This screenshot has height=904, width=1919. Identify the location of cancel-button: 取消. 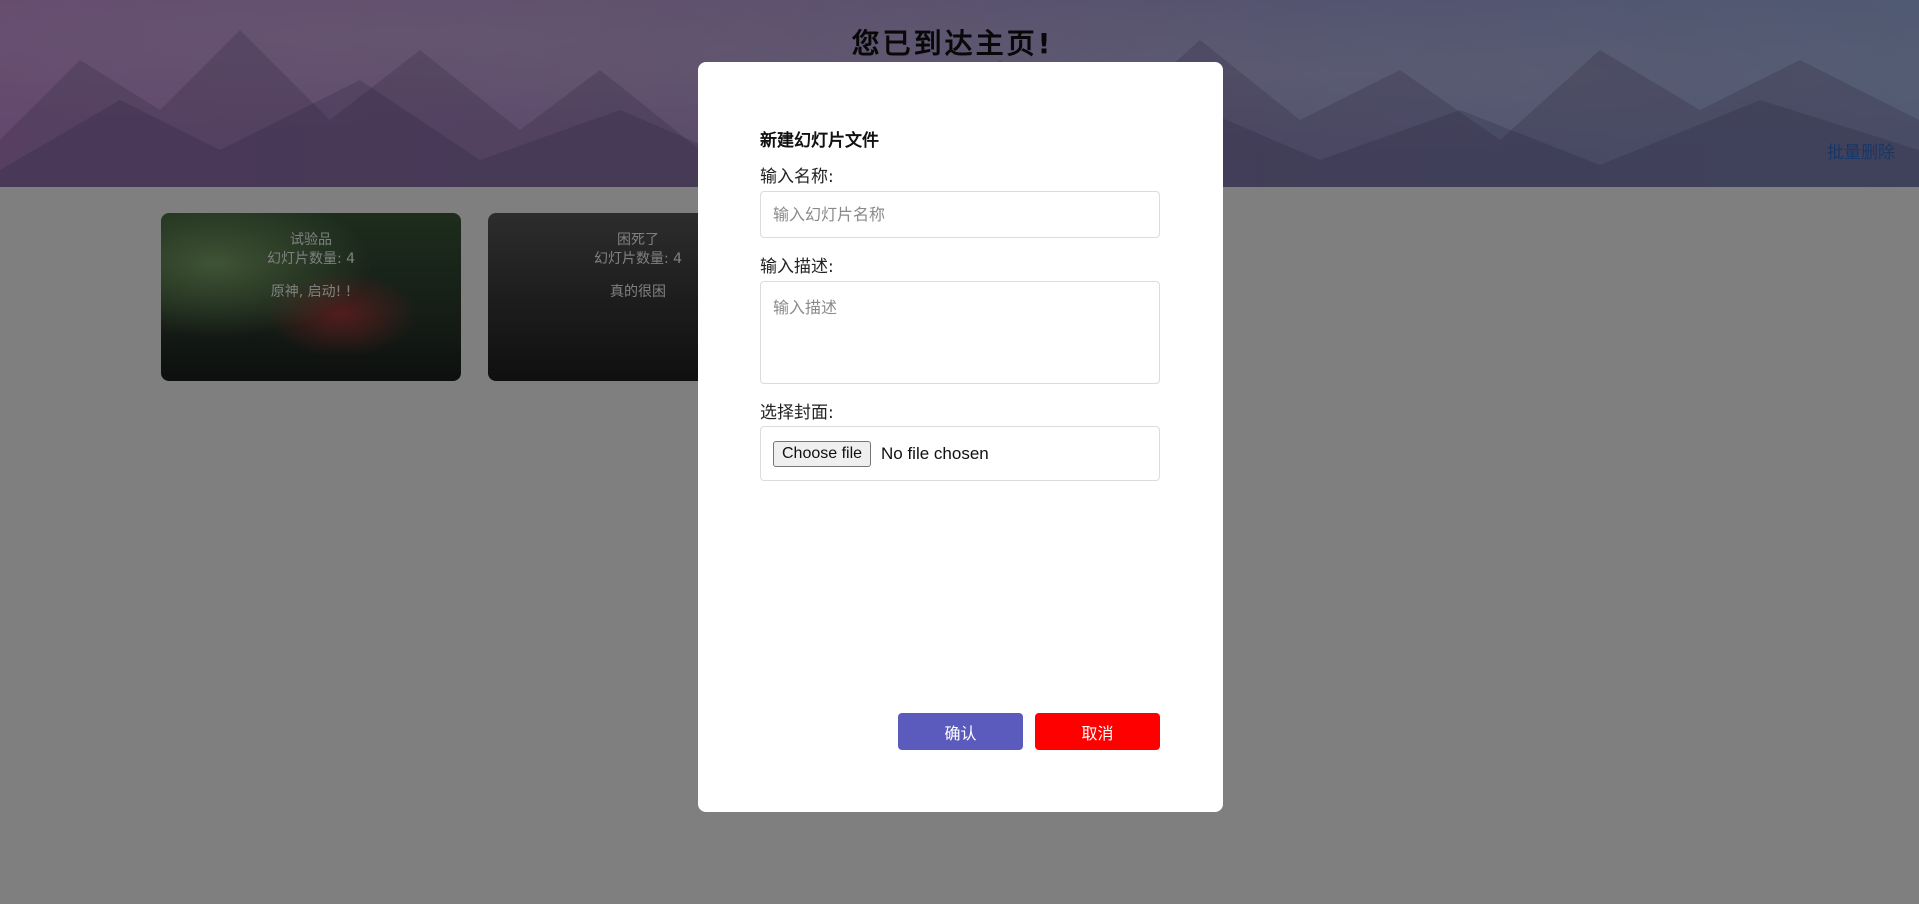
(1097, 731).